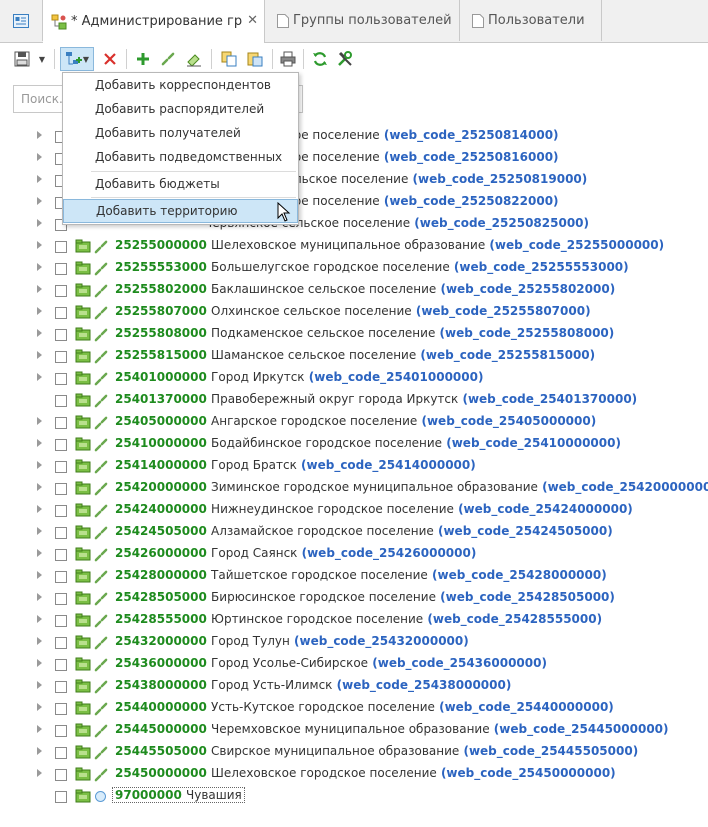 The image size is (708, 827). What do you see at coordinates (252, 20) in the screenshot?
I see `close-icon: ✕` at bounding box center [252, 20].